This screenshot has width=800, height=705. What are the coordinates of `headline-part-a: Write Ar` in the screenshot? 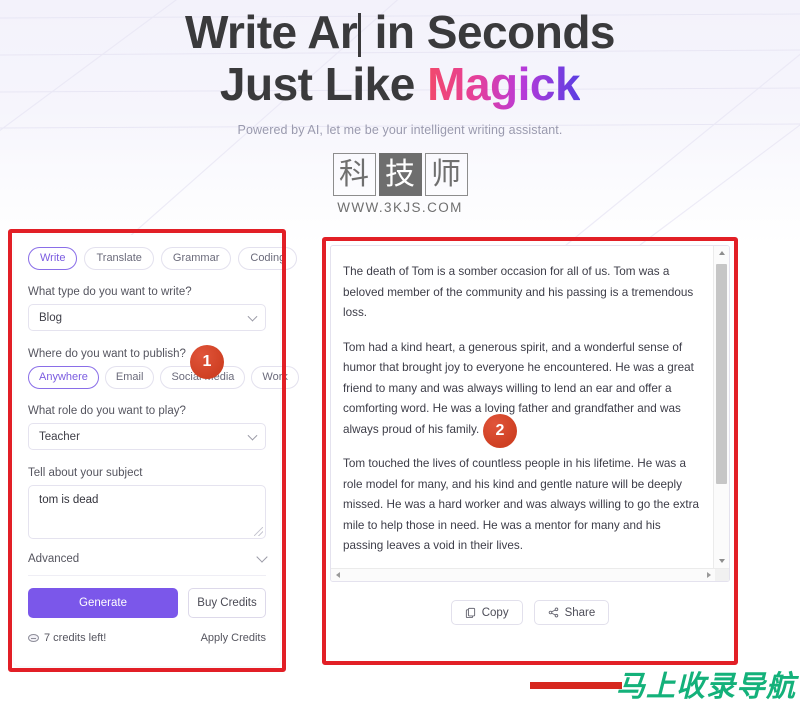 It's located at (271, 32).